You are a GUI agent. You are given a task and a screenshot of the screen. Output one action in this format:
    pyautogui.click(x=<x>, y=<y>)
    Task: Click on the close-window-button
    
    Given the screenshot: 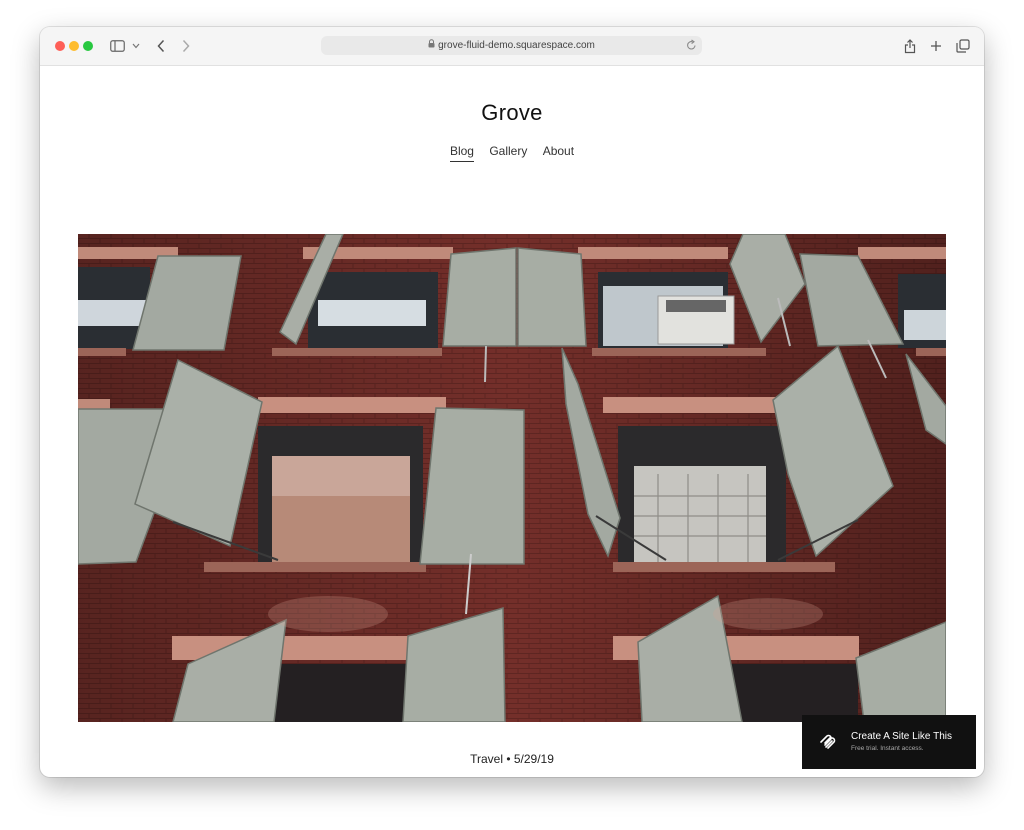 What is the action you would take?
    pyautogui.click(x=60, y=46)
    